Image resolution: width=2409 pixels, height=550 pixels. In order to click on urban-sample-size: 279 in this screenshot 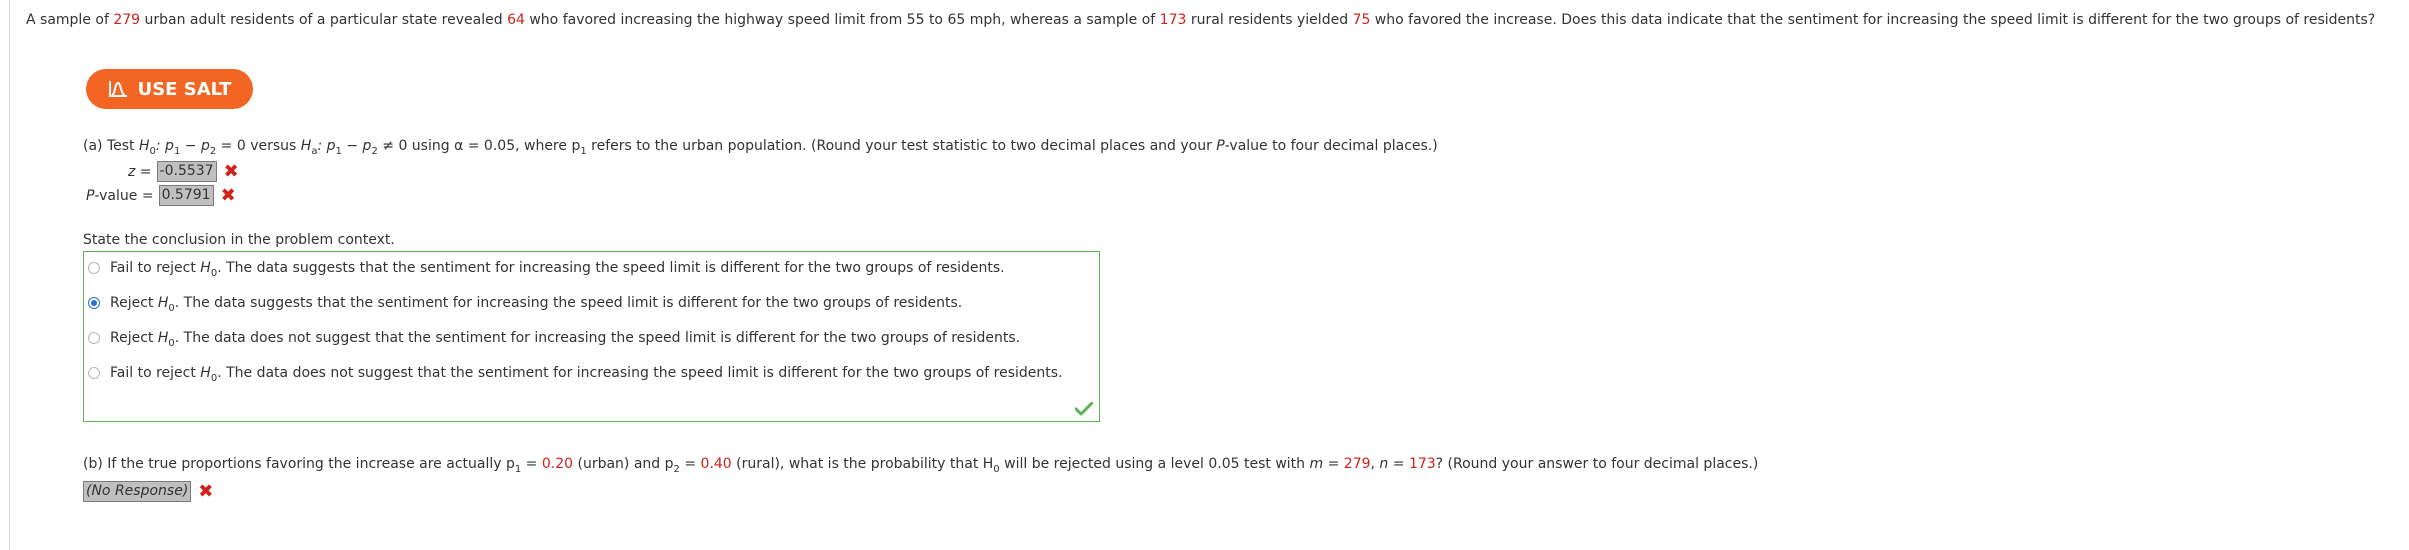, I will do `click(127, 20)`.